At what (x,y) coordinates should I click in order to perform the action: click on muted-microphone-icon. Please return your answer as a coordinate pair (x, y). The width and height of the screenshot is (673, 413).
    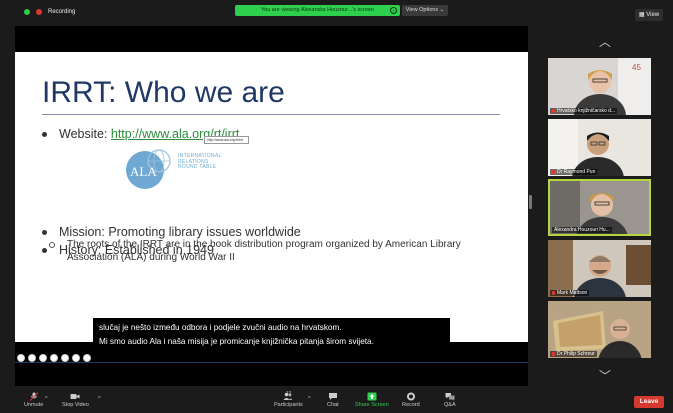
    Looking at the image, I should click on (33, 396).